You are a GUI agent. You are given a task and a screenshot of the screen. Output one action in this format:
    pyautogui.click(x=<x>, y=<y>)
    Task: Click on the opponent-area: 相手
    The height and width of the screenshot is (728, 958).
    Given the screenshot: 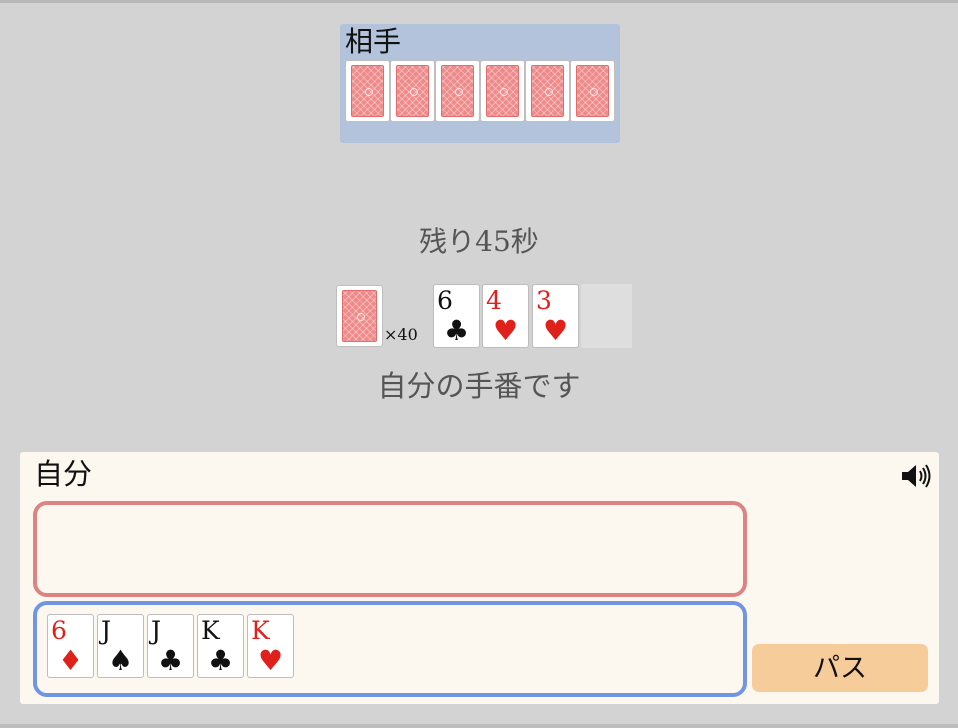 What is the action you would take?
    pyautogui.click(x=480, y=83)
    